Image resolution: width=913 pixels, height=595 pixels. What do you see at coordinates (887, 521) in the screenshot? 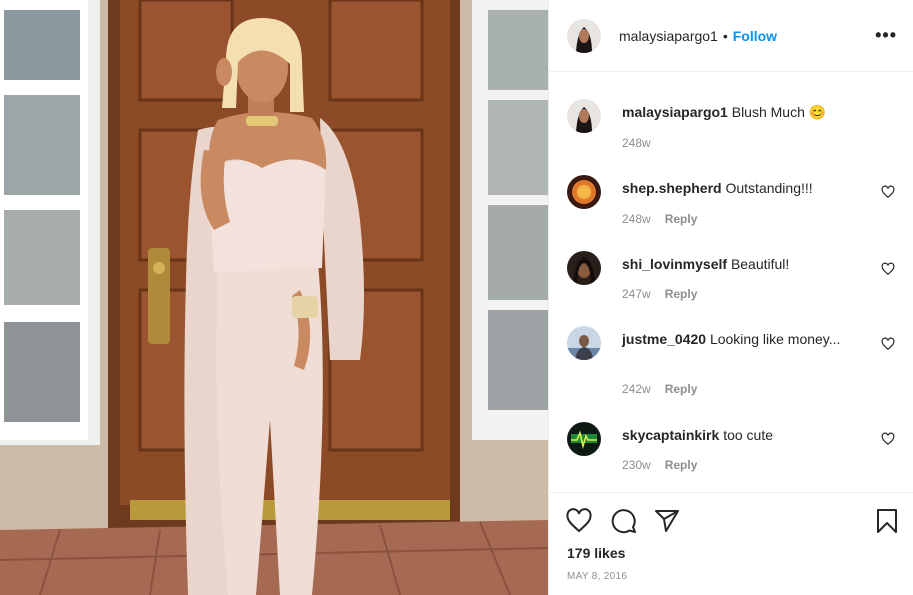
I see `bookmark-icon` at bounding box center [887, 521].